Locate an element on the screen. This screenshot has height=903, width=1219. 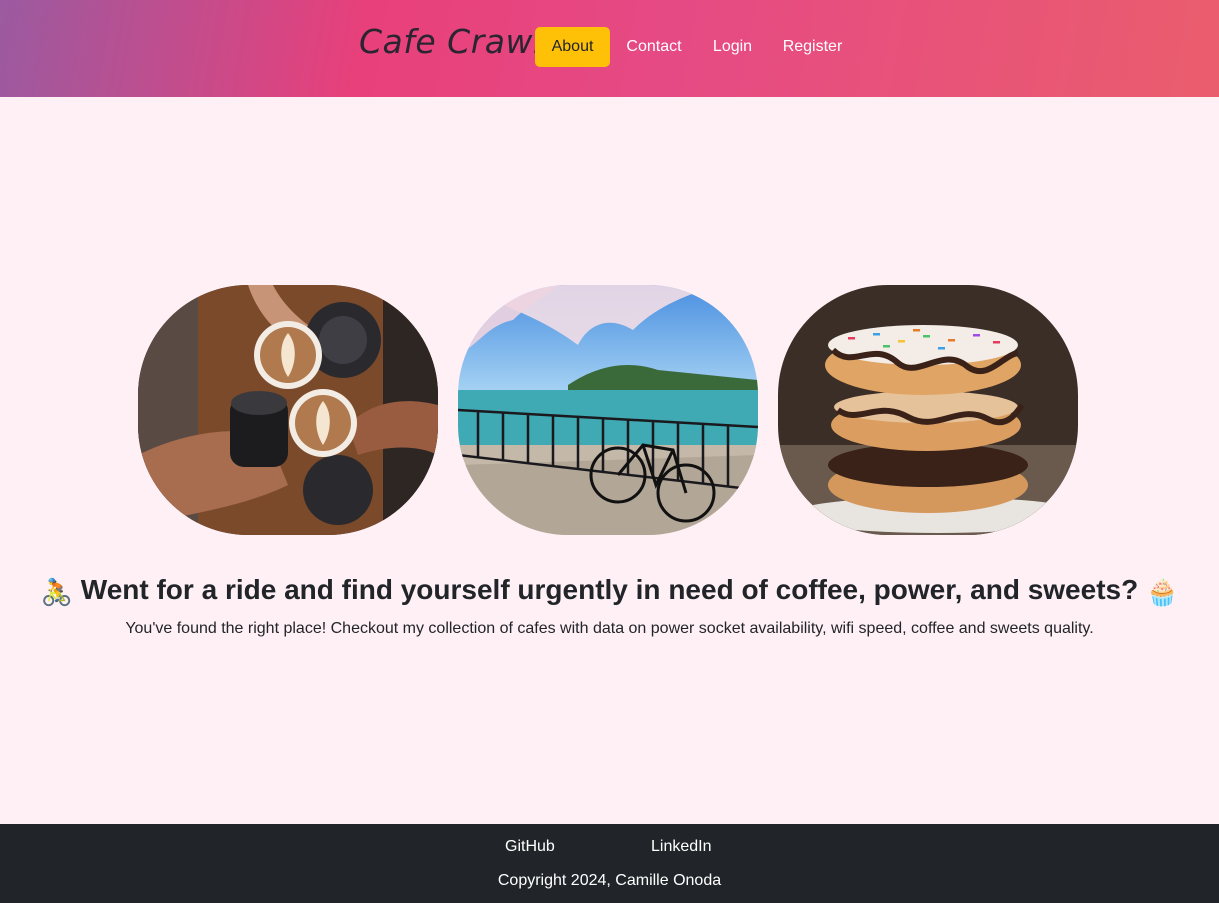
nav-register: Register is located at coordinates (812, 47).